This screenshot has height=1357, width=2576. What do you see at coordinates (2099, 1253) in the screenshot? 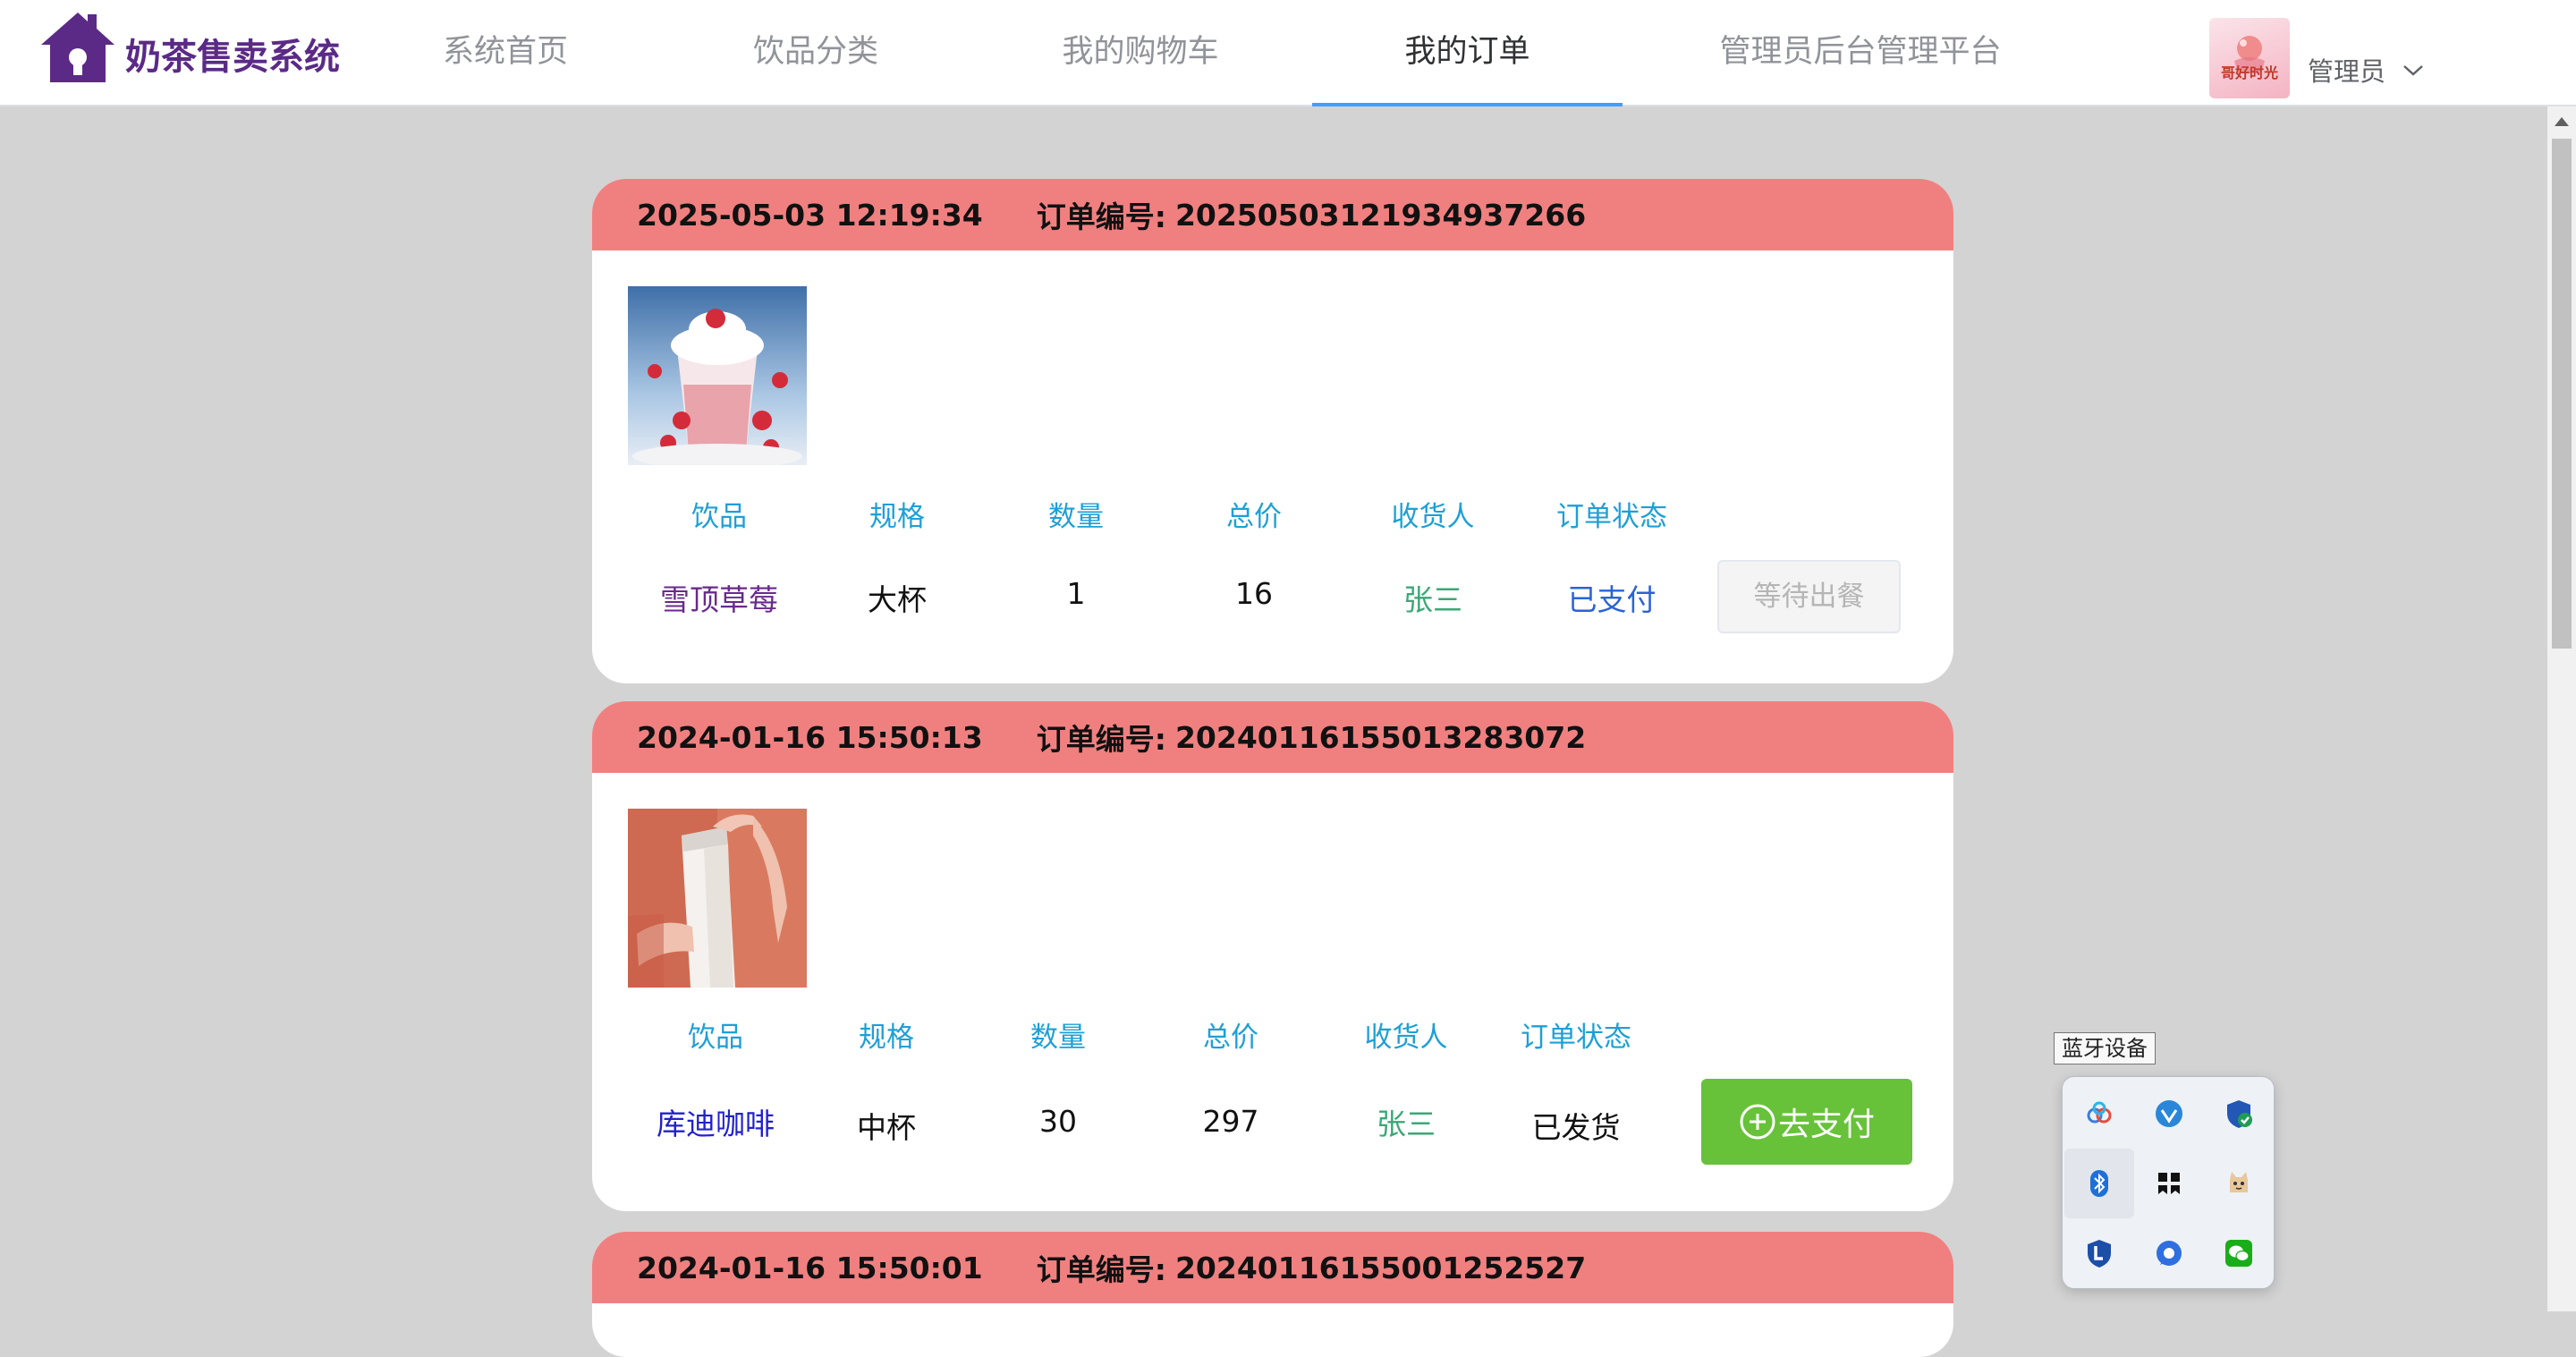
I see `defender-icon` at bounding box center [2099, 1253].